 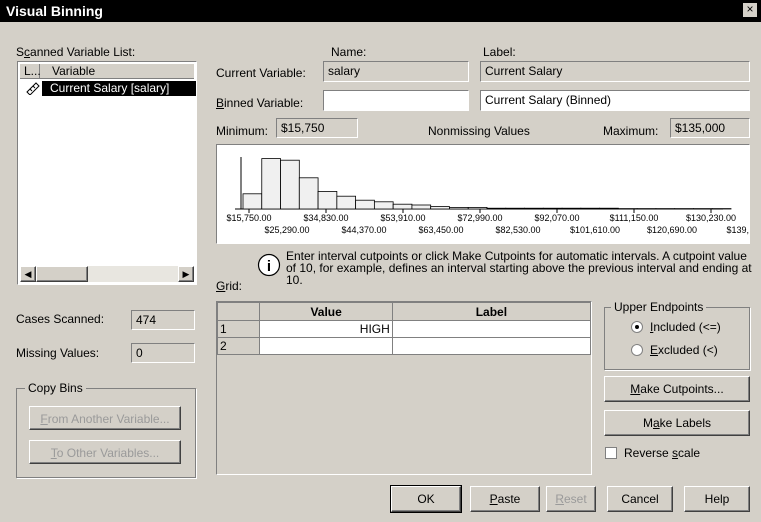 I want to click on make-labels-button: Make Labels, so click(x=677, y=423).